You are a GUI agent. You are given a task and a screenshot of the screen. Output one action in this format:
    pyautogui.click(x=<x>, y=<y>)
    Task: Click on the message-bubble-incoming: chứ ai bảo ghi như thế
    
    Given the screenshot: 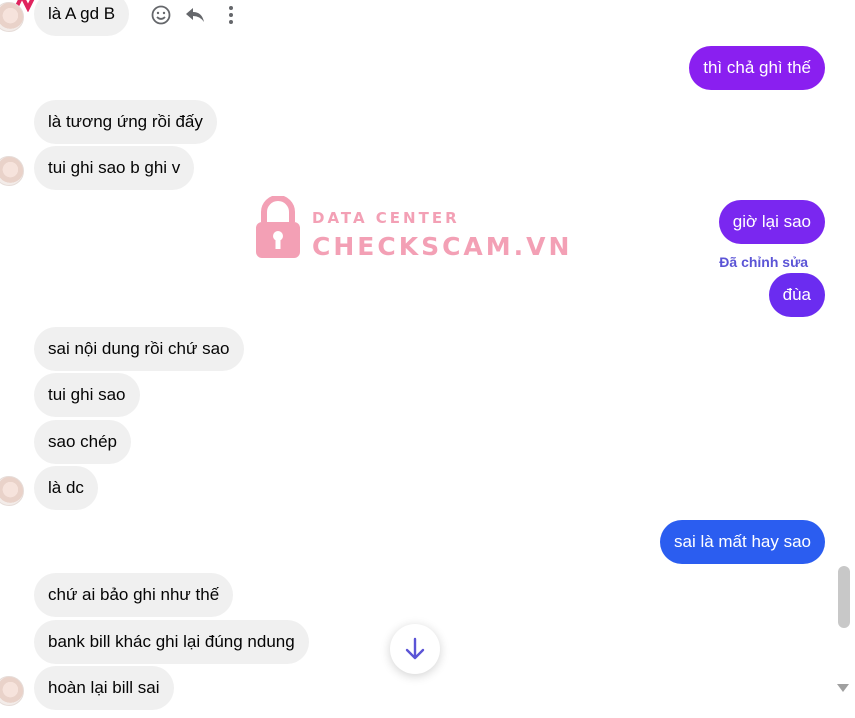 What is the action you would take?
    pyautogui.click(x=134, y=595)
    